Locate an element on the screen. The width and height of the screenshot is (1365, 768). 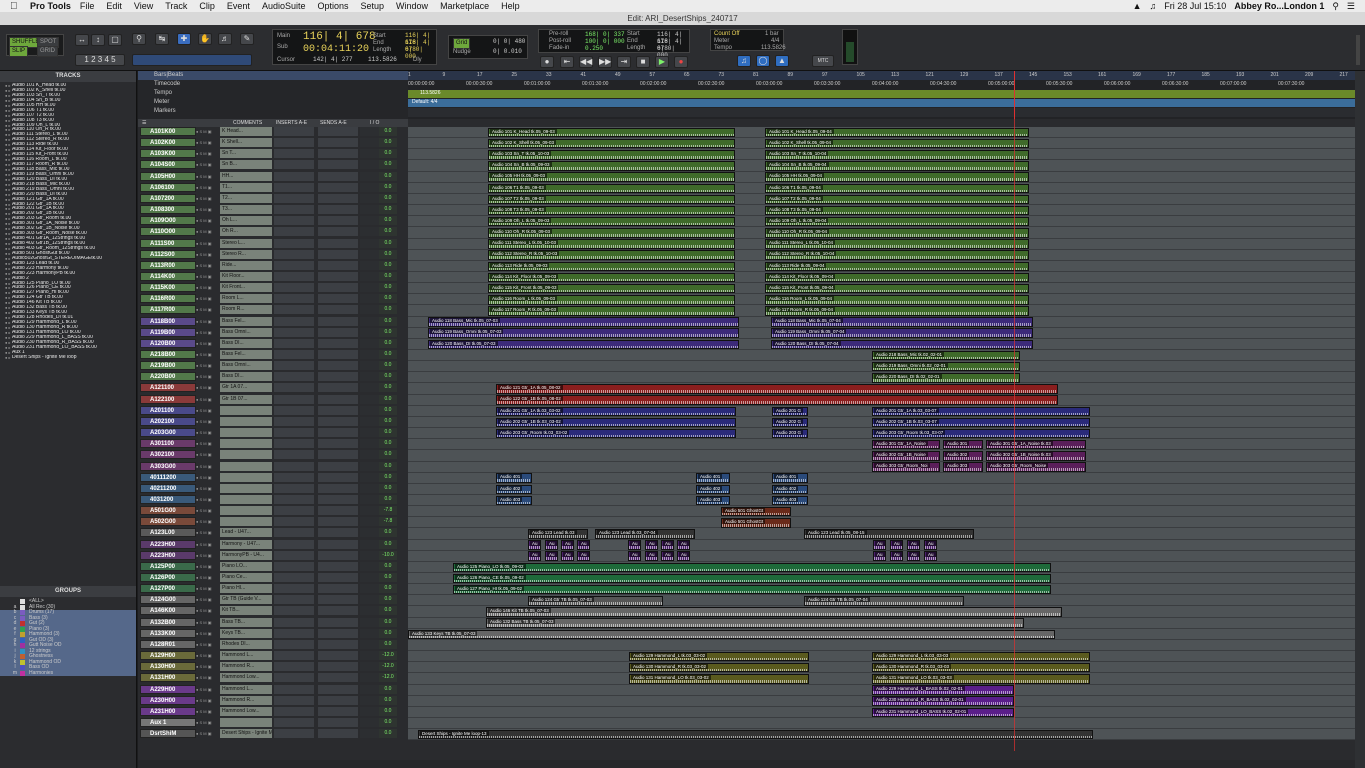
track-name: A122100 is located at coordinates (168, 399).